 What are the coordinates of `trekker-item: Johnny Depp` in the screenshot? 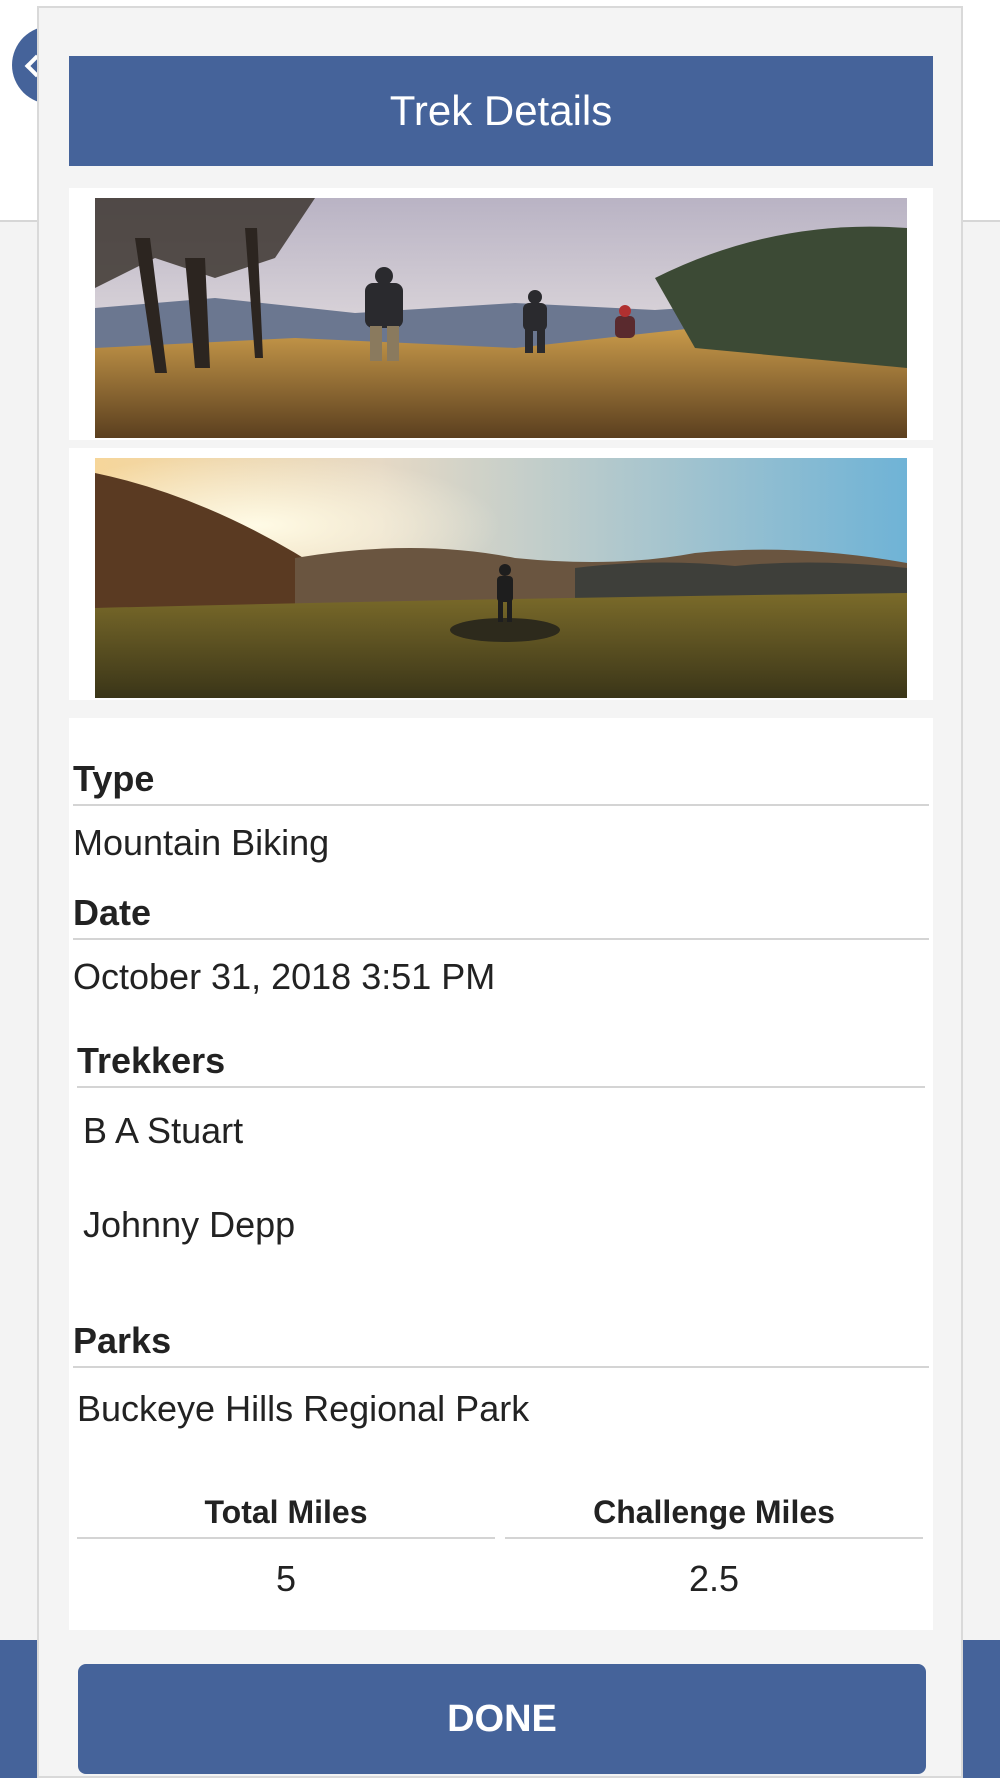 It's located at (189, 1225).